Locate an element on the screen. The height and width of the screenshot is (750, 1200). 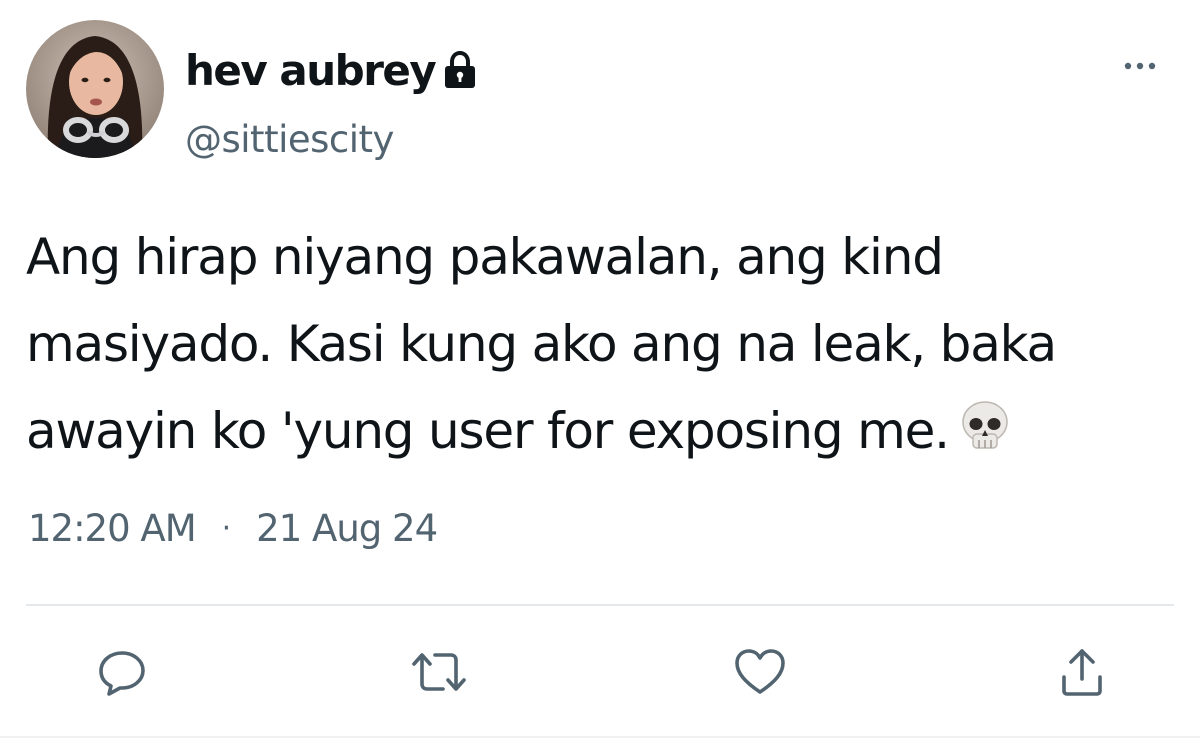
tweet-line-1: Ang hirap niyang pakawalan, ang kind is located at coordinates (485, 257).